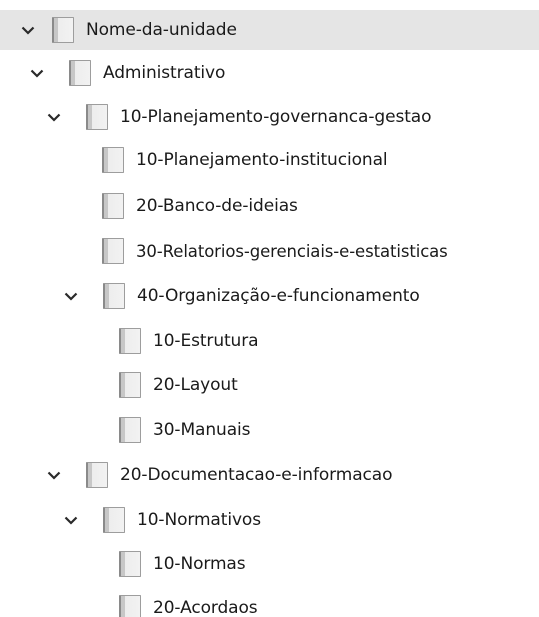 Image resolution: width=539 pixels, height=617 pixels. I want to click on tree-item-planejamento-governanca-gestao: 10-Planejamento-governanca-gestao, so click(269, 117).